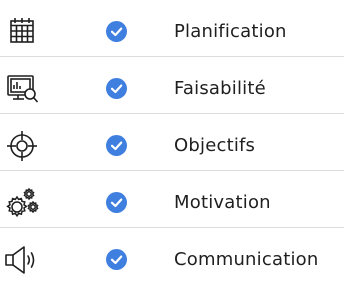 The image size is (344, 285). I want to click on item-label: Motivation, so click(222, 202).